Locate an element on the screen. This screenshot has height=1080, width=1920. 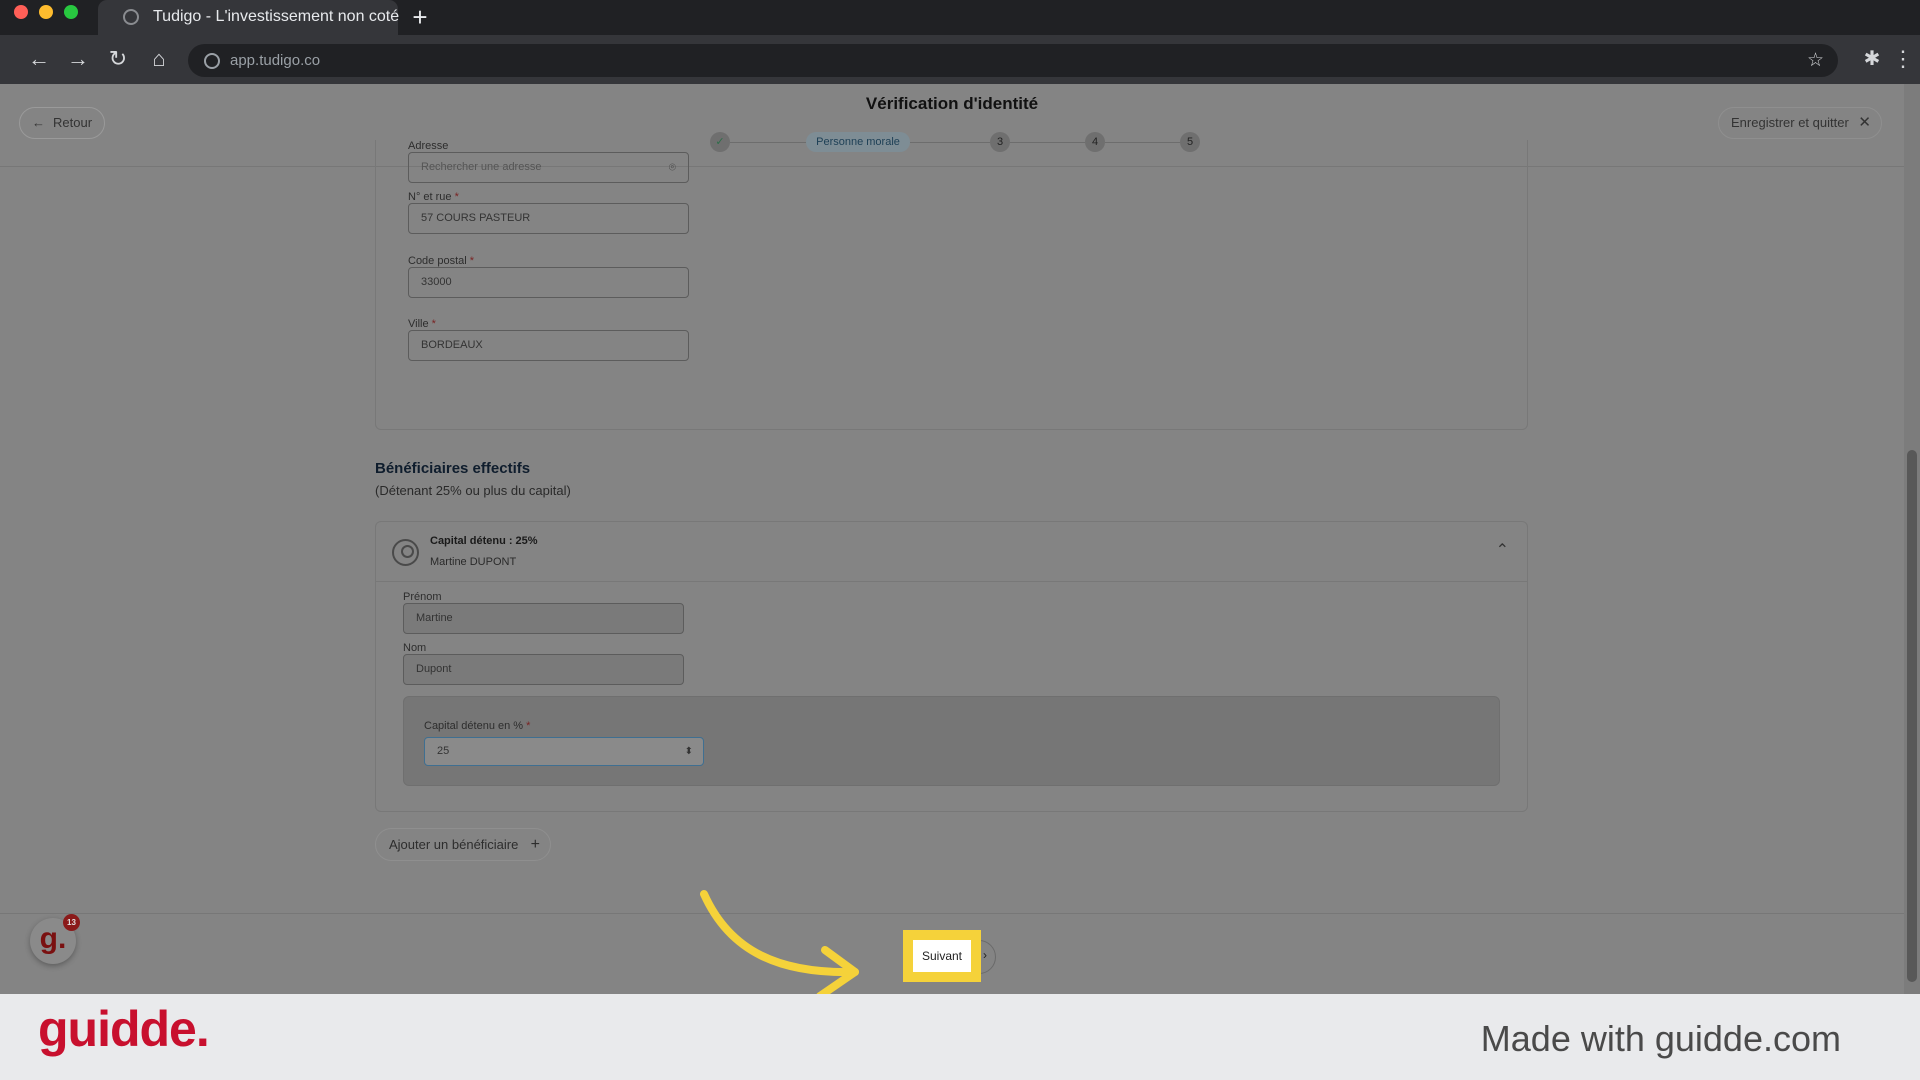
kebab-menu-icon: ⋮ is located at coordinates (1903, 59).